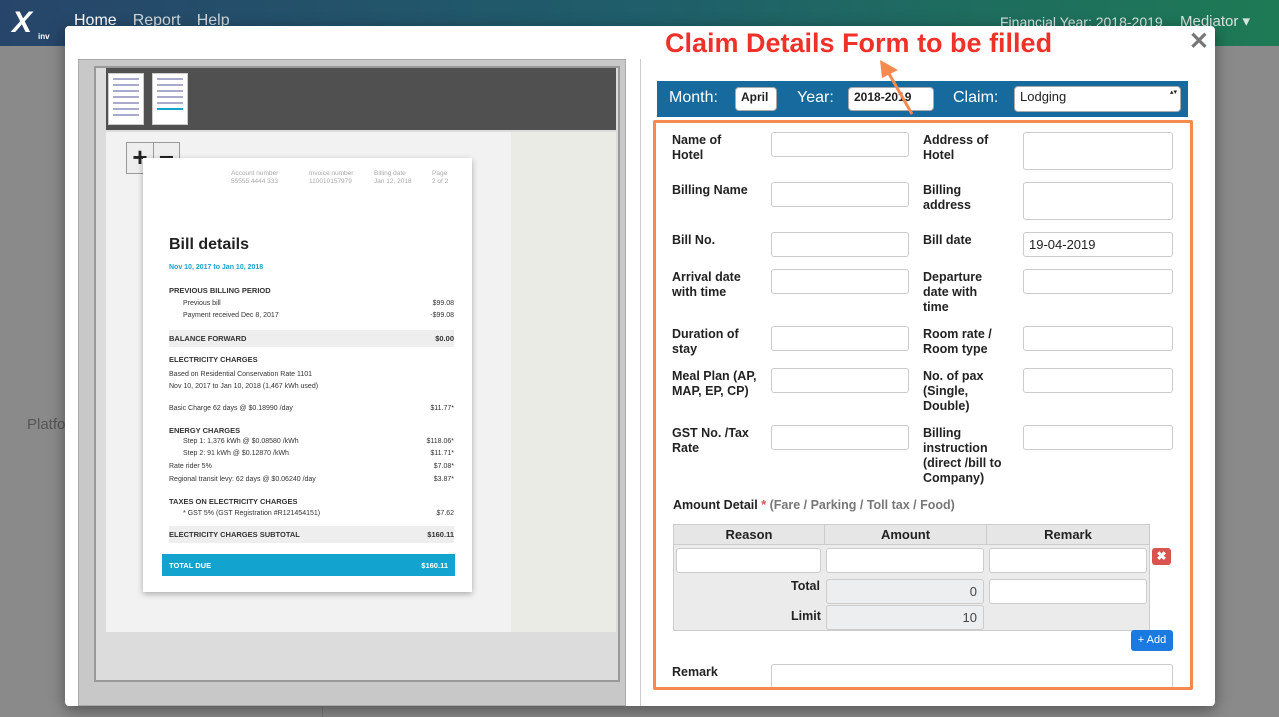  Describe the element at coordinates (255, 177) in the screenshot. I see `bill-meta-account: Account number 55555 4444 333` at that location.